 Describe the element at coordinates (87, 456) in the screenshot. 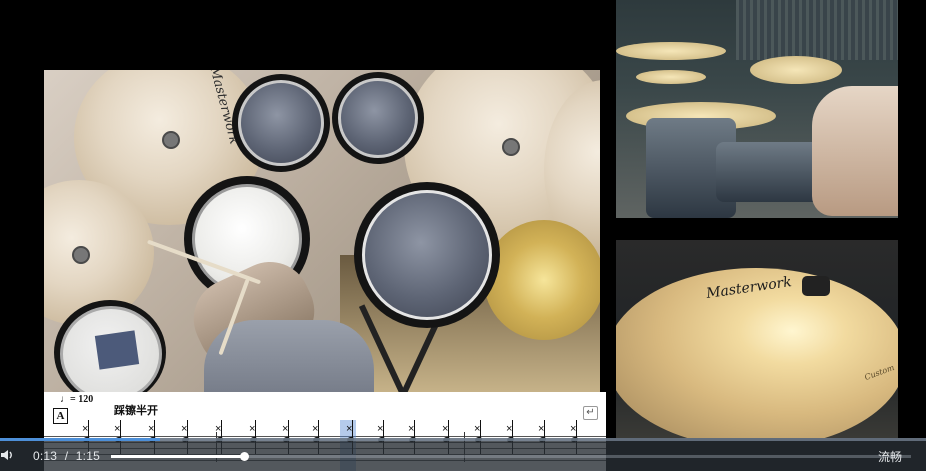

I see `duration: 1:15` at that location.